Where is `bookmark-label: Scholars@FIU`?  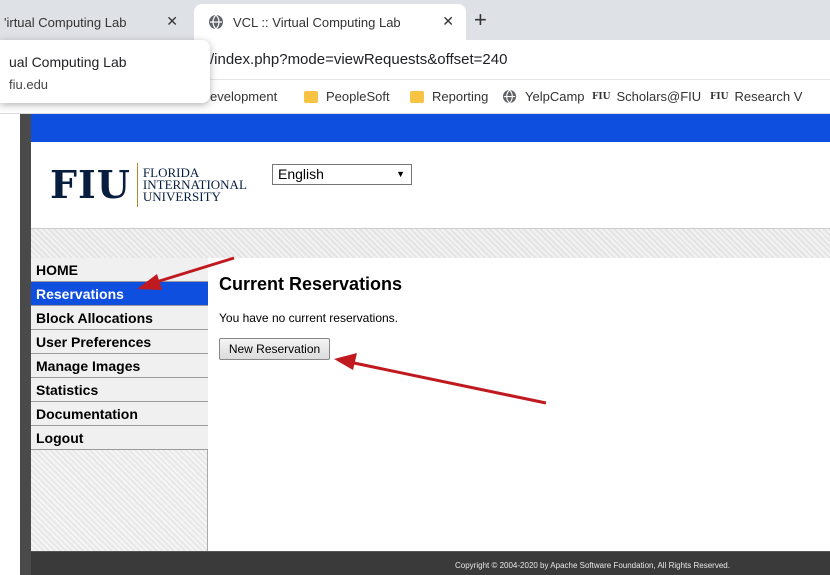 bookmark-label: Scholars@FIU is located at coordinates (659, 96).